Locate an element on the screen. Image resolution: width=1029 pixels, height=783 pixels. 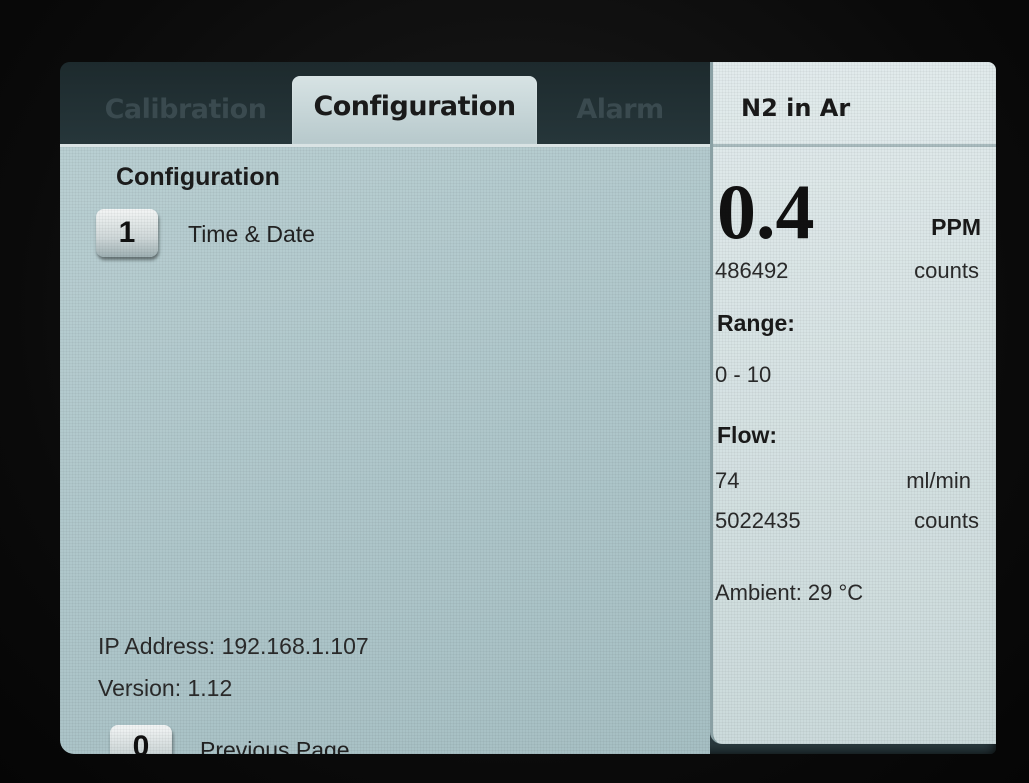
time-date-option: Time & Date is located at coordinates (251, 234).